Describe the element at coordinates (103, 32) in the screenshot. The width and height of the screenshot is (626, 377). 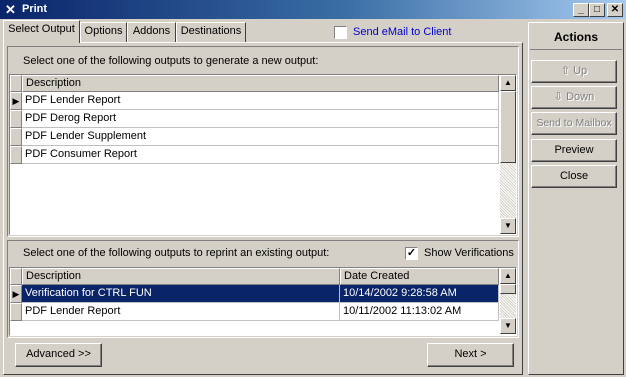
I see `tab-options: Options` at that location.